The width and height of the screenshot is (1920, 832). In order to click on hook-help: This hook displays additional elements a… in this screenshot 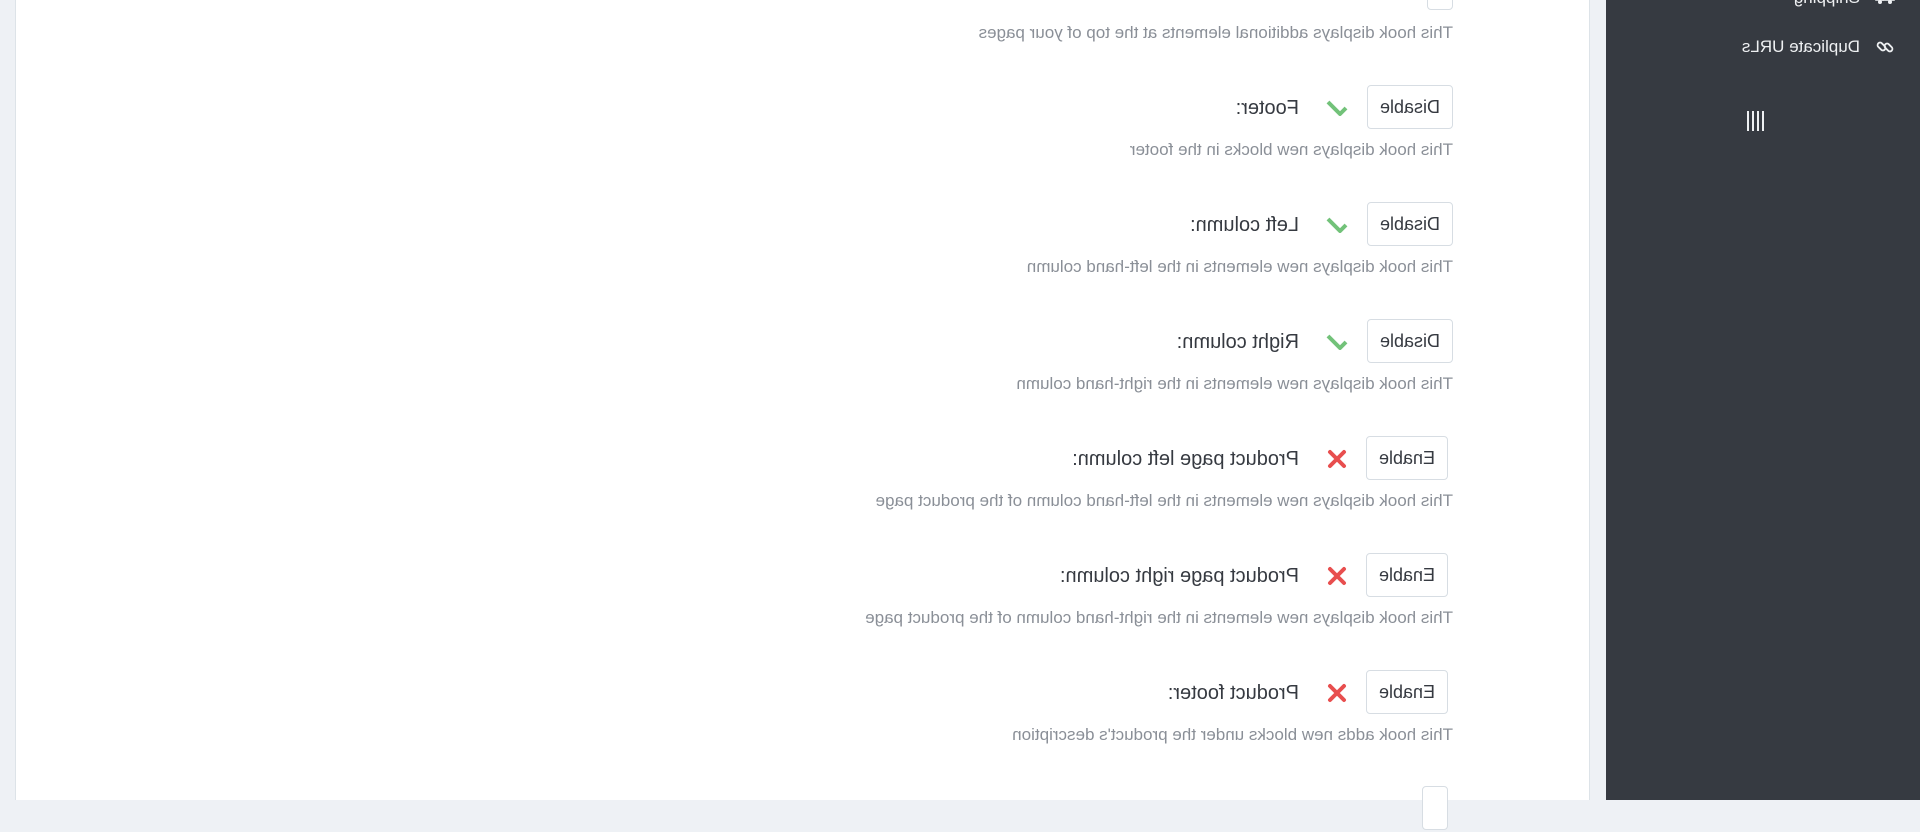, I will do `click(1215, 32)`.